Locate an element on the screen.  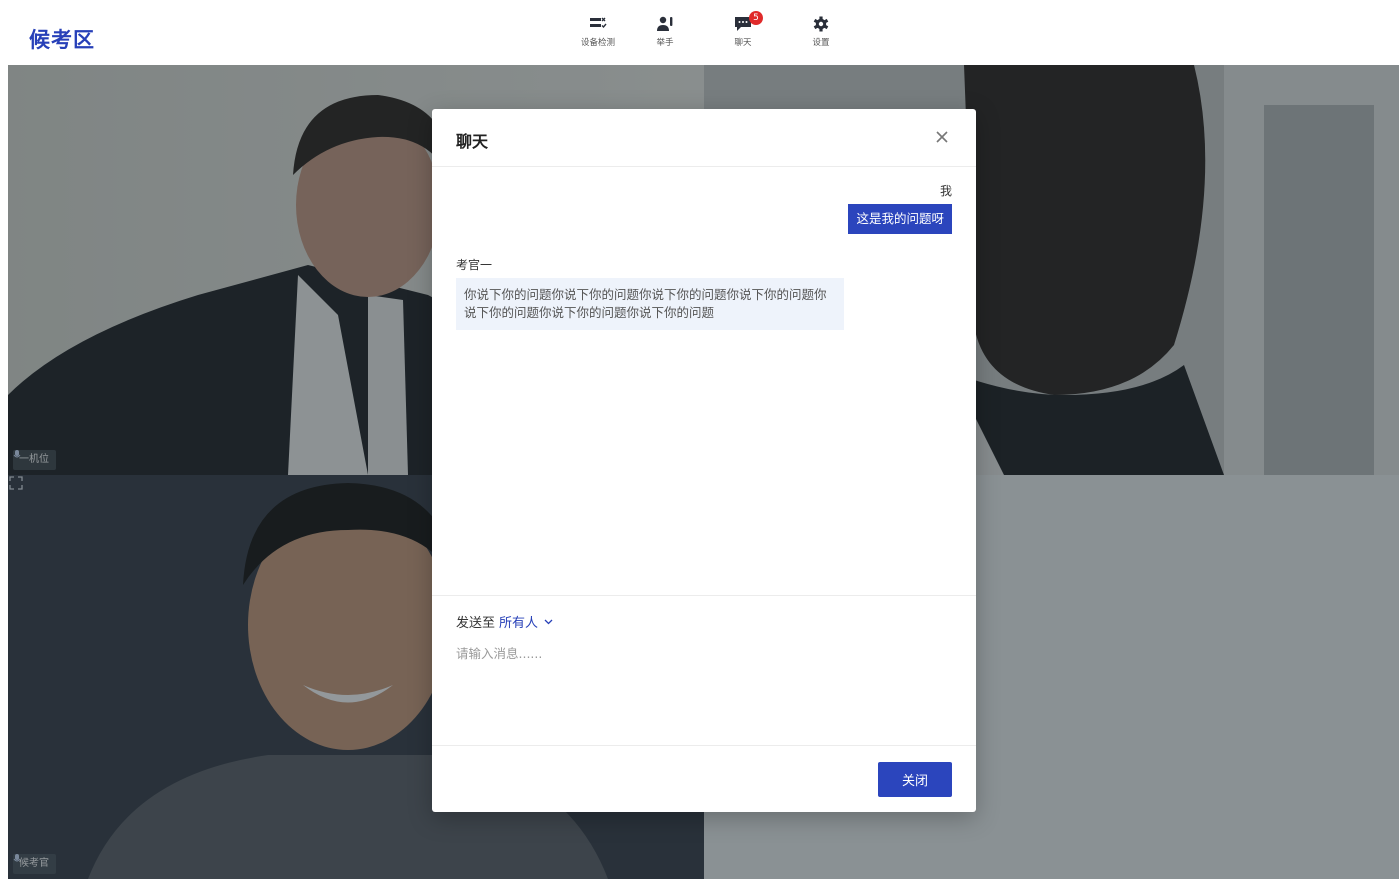
send-to-label: 发送至 is located at coordinates (476, 623).